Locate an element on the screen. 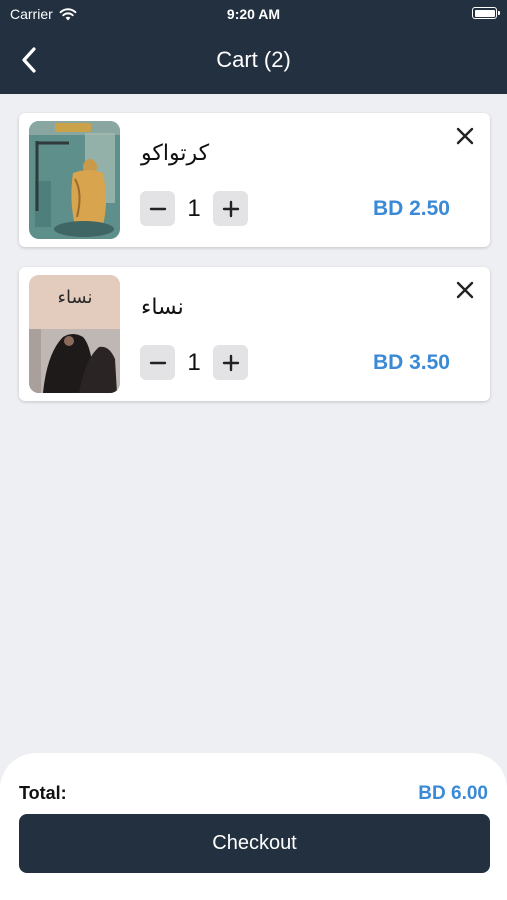 The image size is (507, 900). status-time: 9:20 AM is located at coordinates (253, 14).